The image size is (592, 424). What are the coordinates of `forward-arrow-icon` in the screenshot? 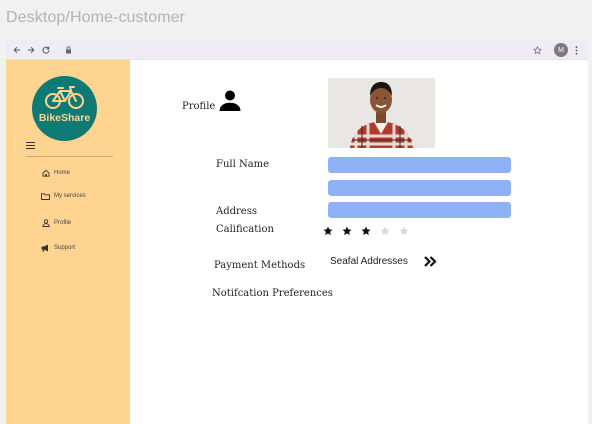 It's located at (31, 50).